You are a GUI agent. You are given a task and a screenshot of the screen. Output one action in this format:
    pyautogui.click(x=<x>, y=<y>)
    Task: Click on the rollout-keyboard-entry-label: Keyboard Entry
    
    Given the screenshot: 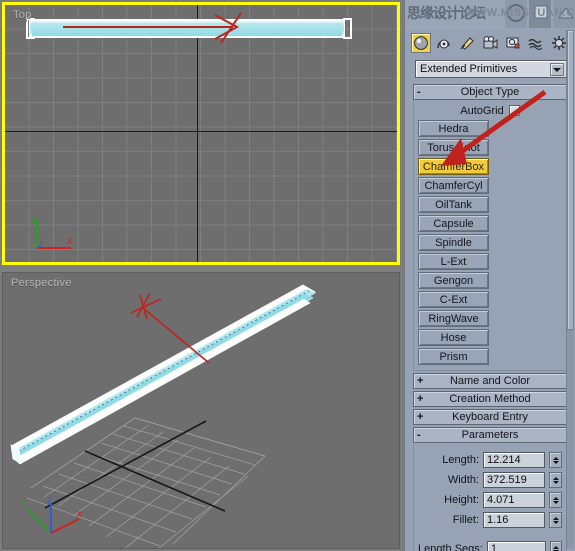 What is the action you would take?
    pyautogui.click(x=490, y=417)
    